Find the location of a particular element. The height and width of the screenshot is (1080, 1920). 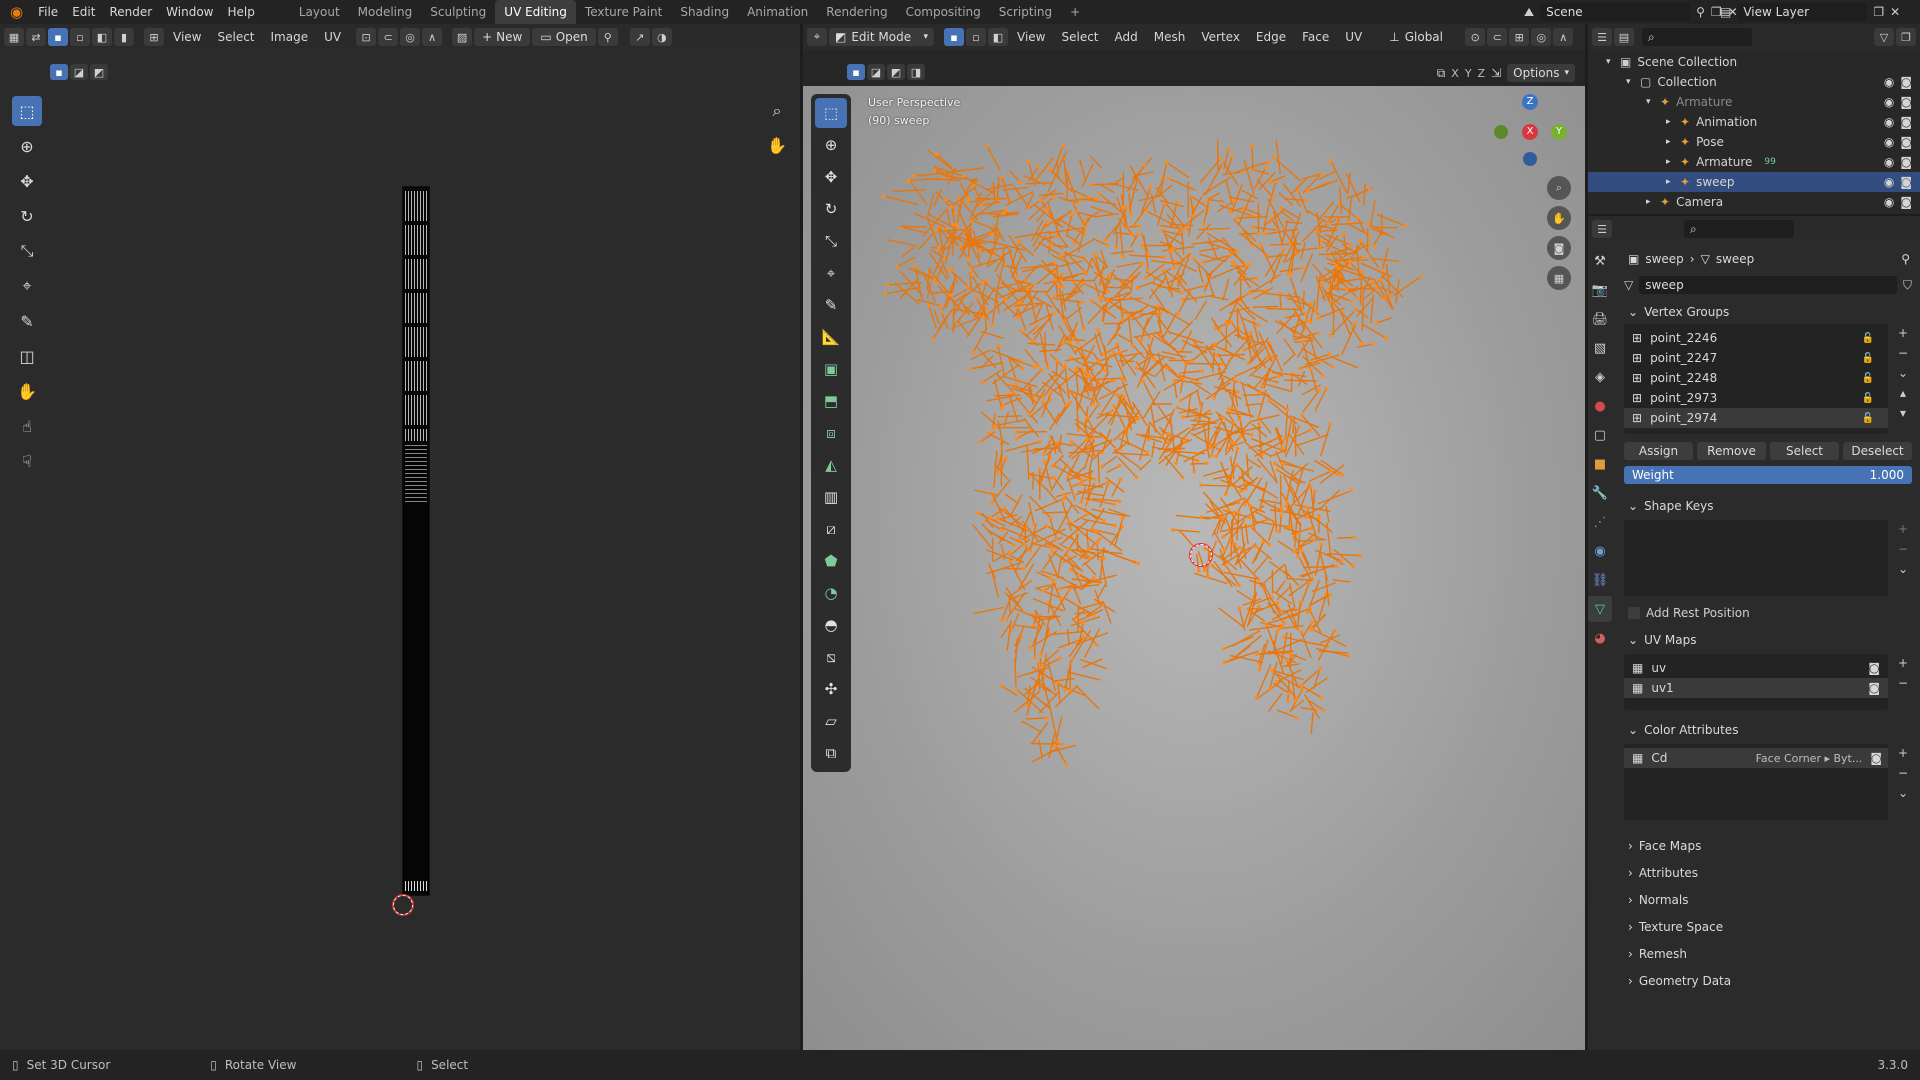

outliner-row: ▸ ✦ Armature 99 ◉ ◙ is located at coordinates (1754, 162).